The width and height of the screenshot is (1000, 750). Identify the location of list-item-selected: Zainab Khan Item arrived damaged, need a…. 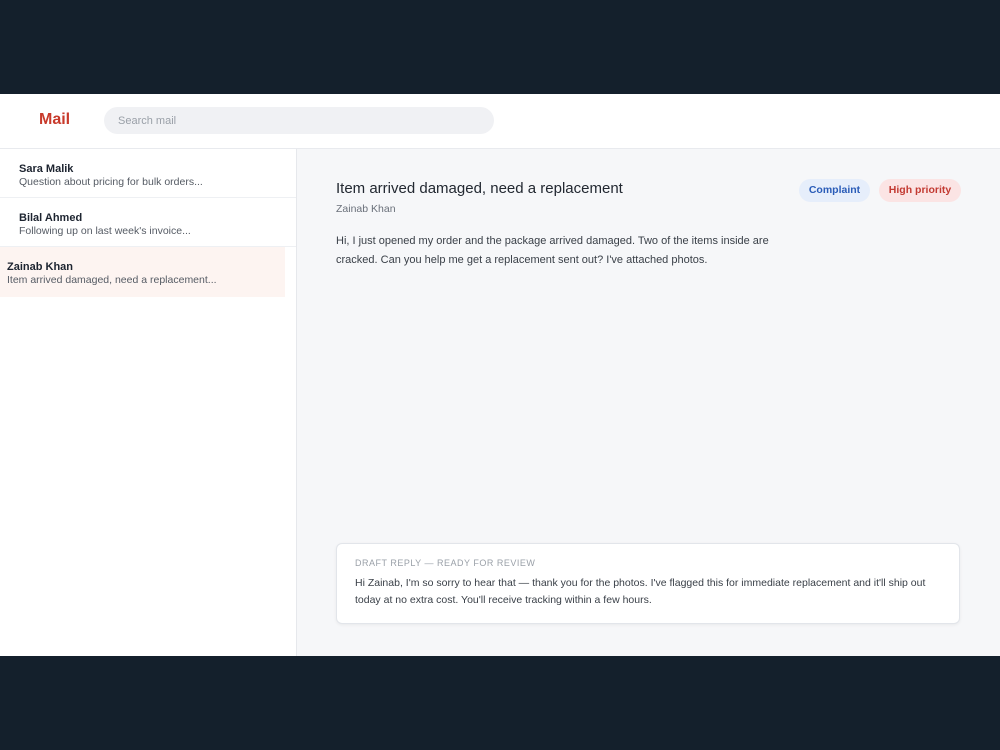
(142, 272).